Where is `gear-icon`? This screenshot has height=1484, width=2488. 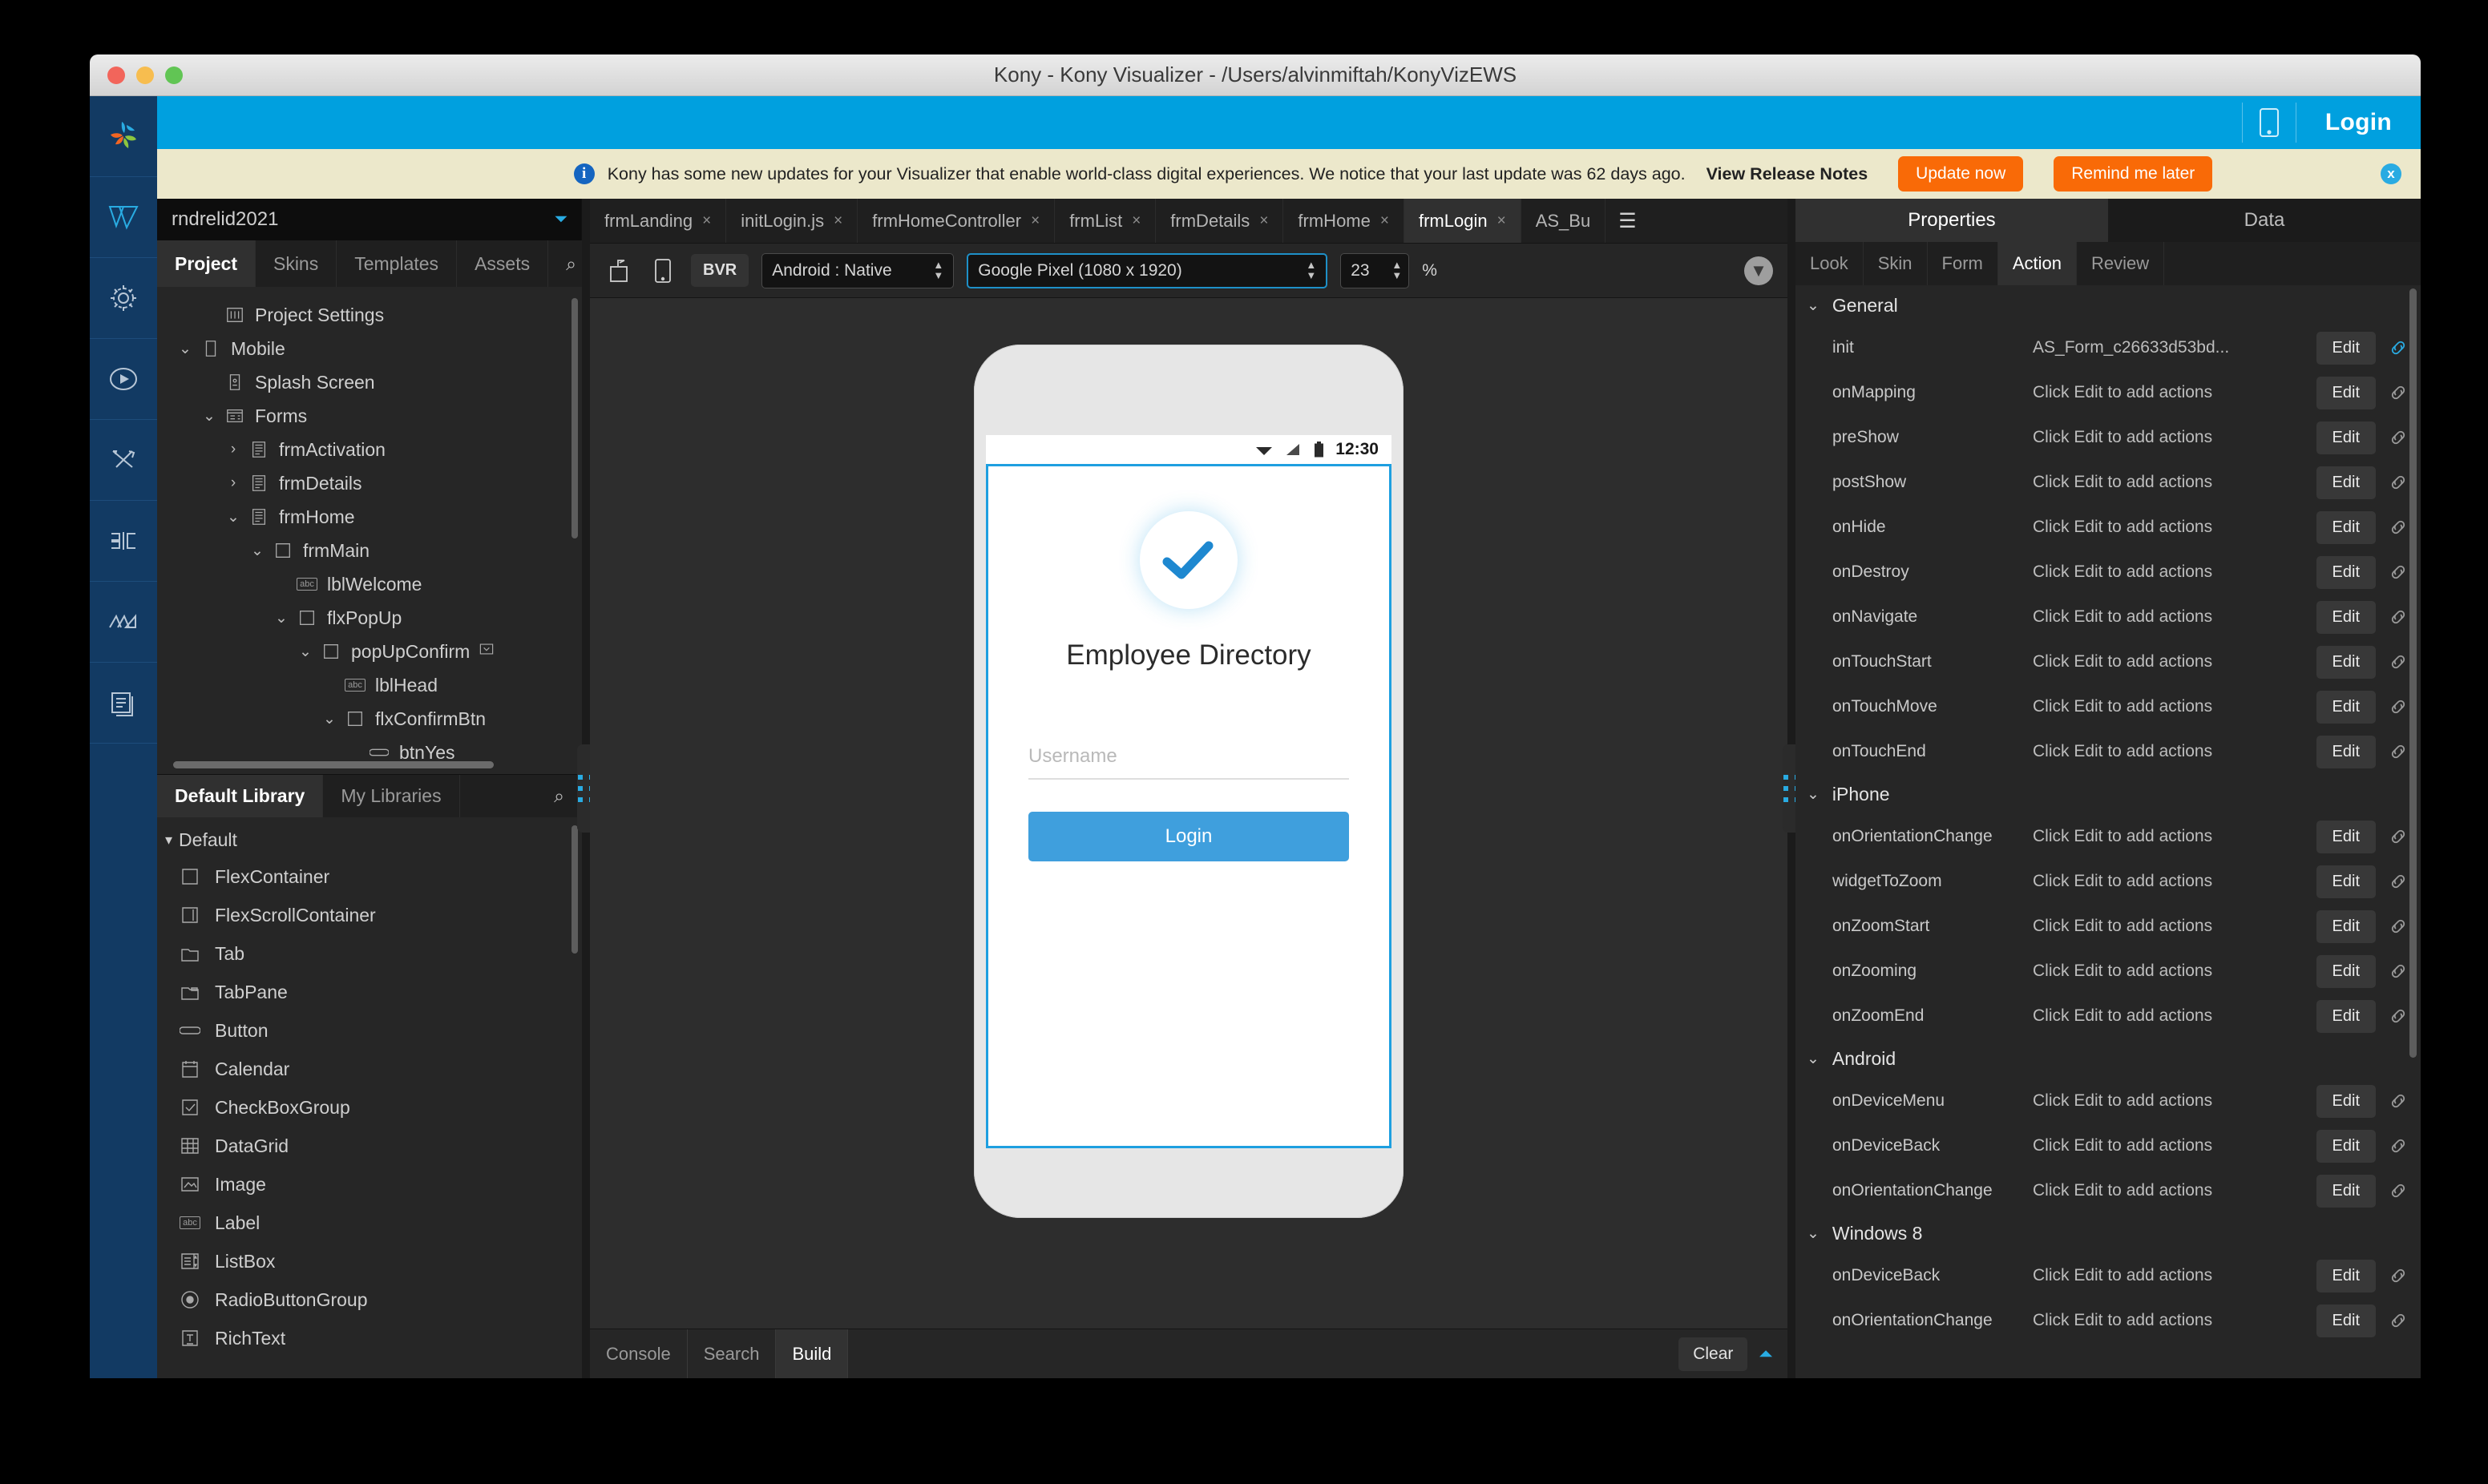
gear-icon is located at coordinates (123, 299).